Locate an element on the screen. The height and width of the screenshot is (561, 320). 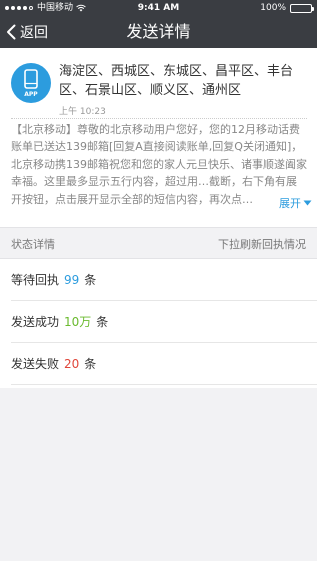
status-bar: 中国移动 9:41 AM 100% is located at coordinates (158, 8).